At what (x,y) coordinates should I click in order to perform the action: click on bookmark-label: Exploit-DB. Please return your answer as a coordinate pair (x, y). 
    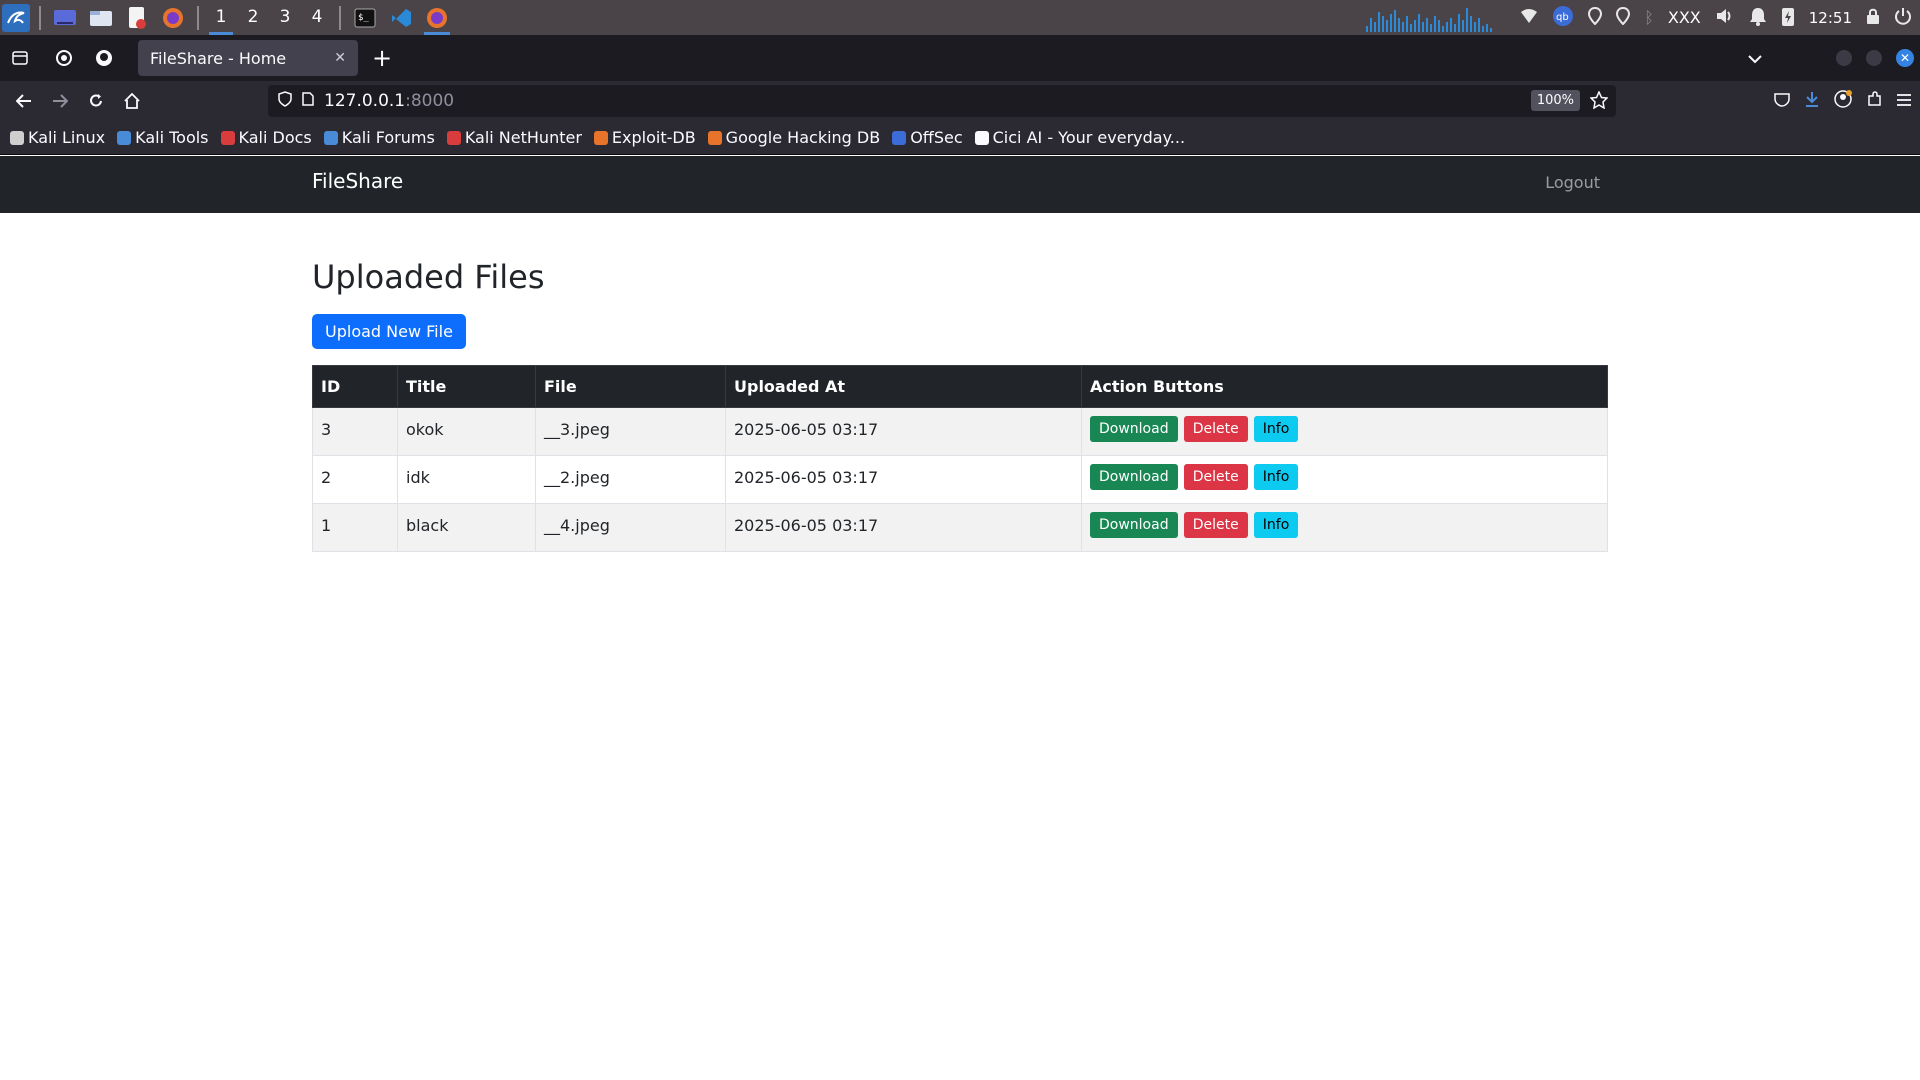
    Looking at the image, I should click on (653, 137).